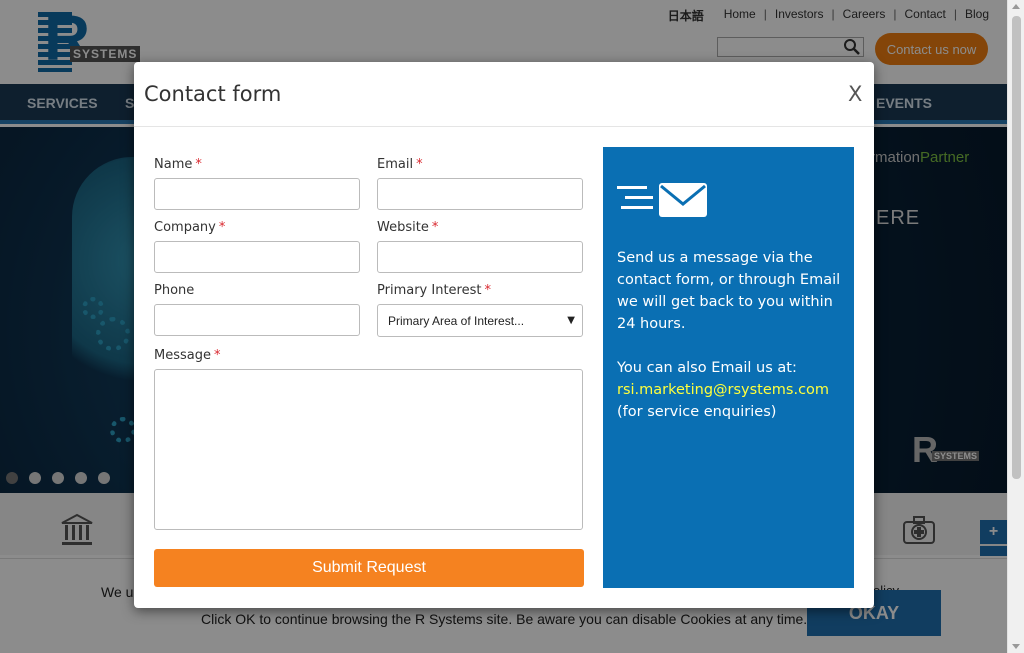 Image resolution: width=1024 pixels, height=653 pixels. I want to click on website-label: Website *, so click(407, 227).